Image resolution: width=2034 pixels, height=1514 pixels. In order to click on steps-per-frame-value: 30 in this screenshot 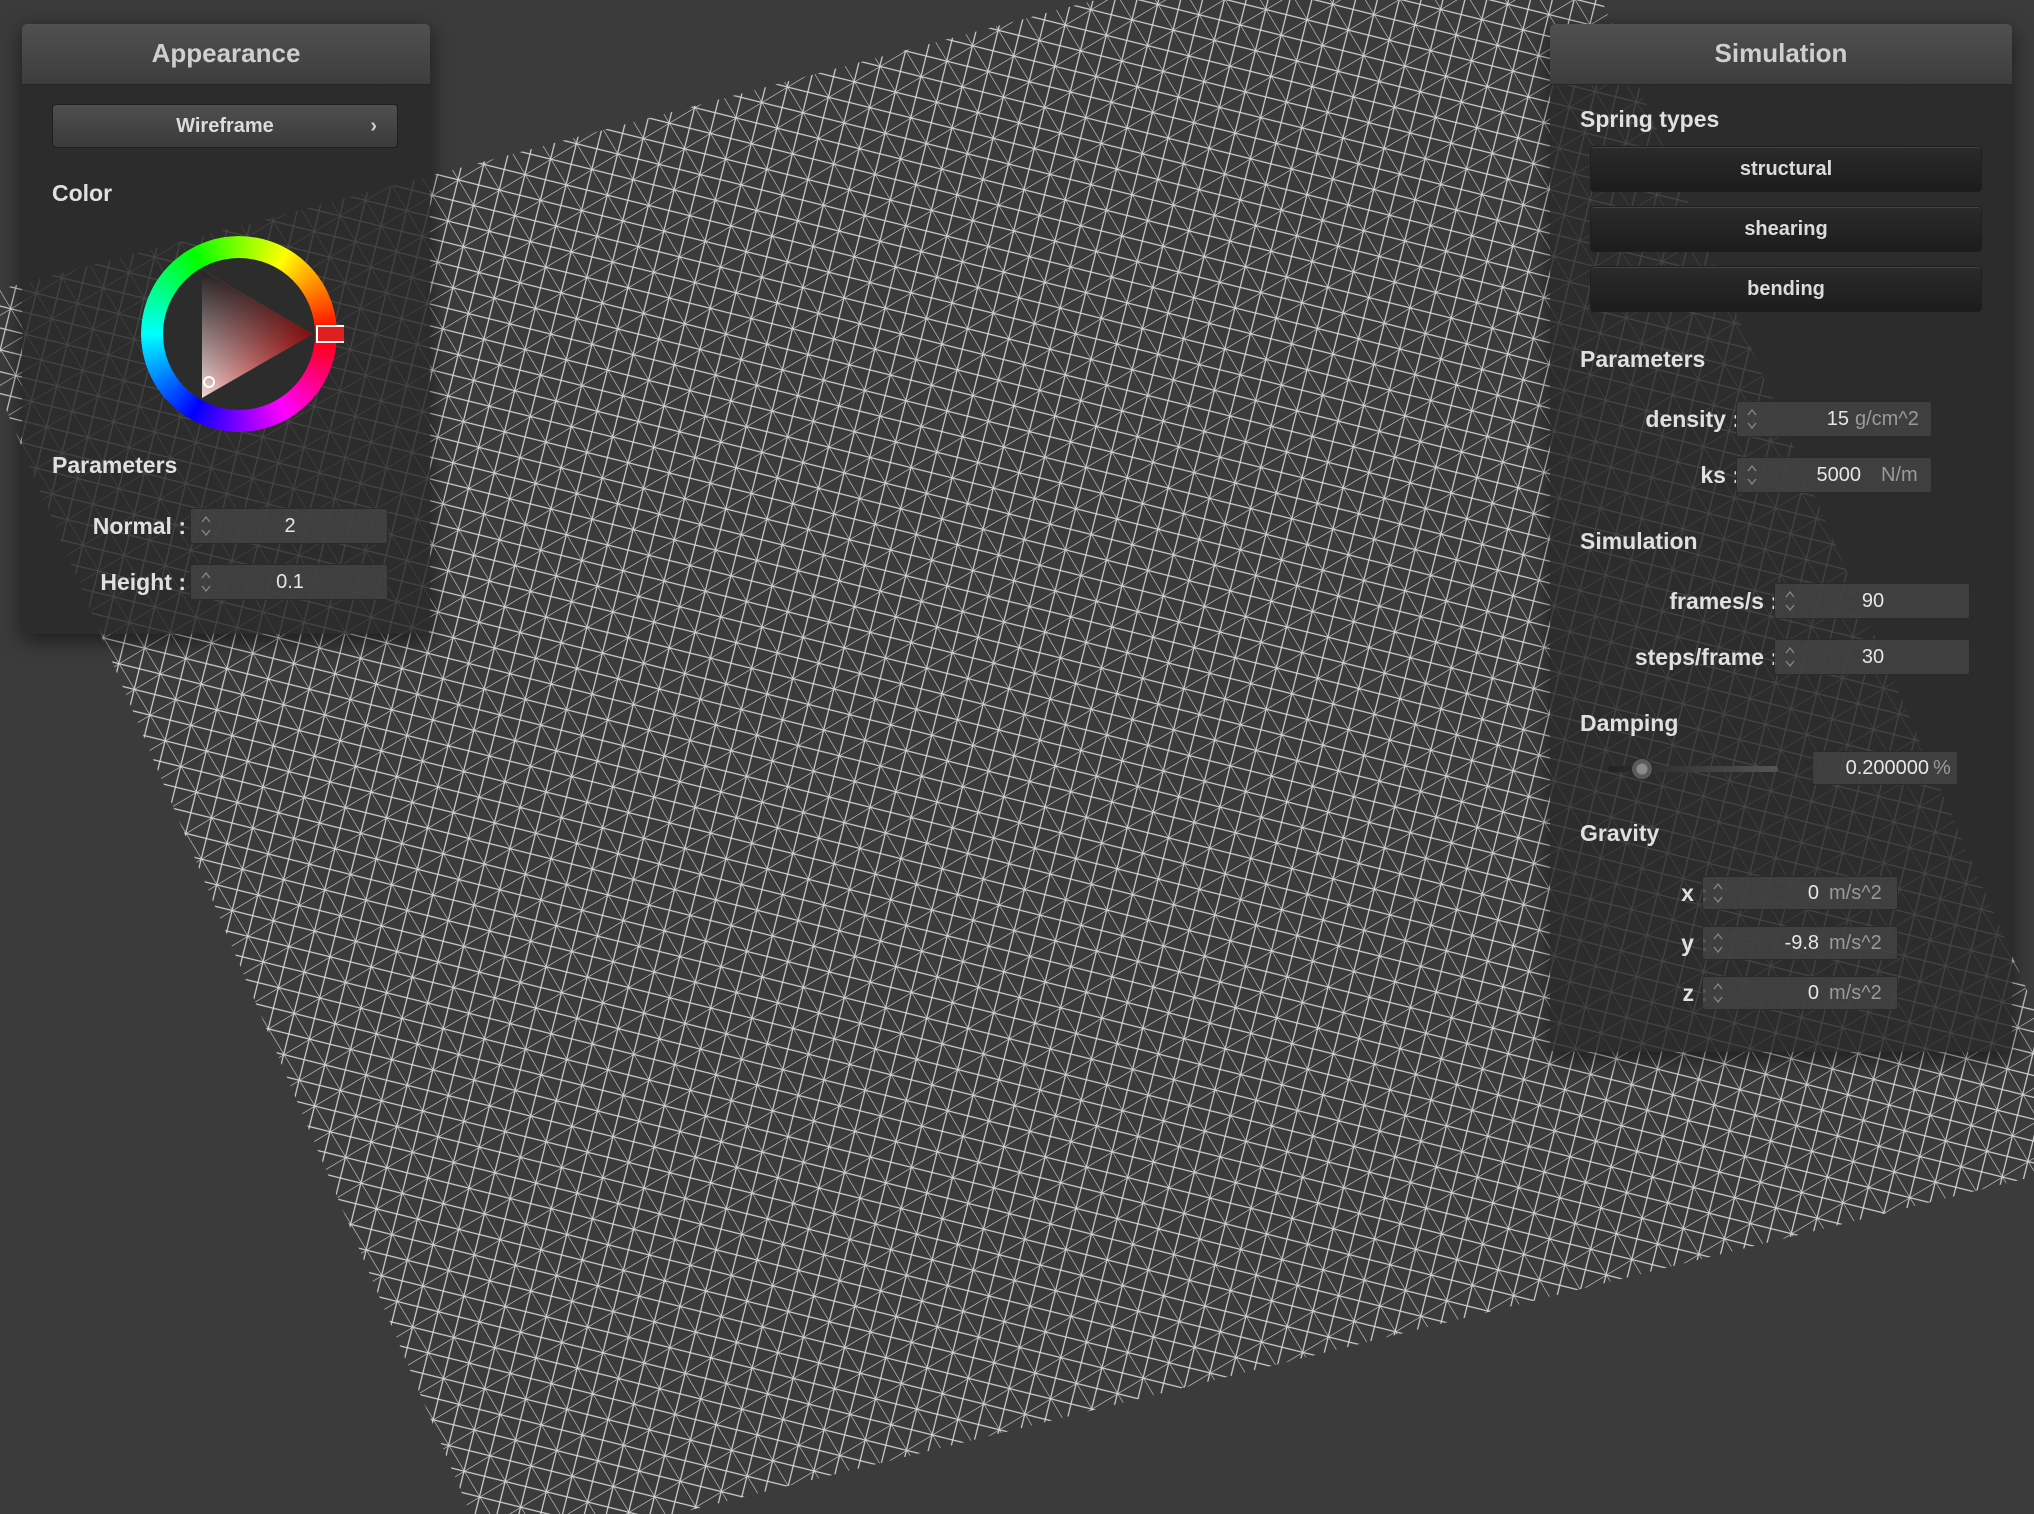, I will do `click(1873, 657)`.